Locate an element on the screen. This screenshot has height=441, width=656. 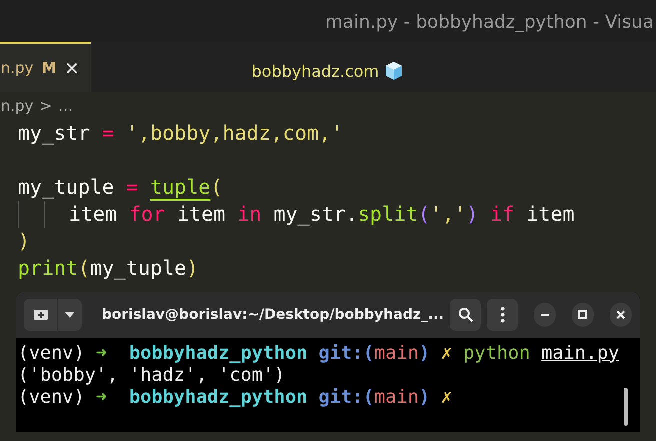
close-button is located at coordinates (621, 315).